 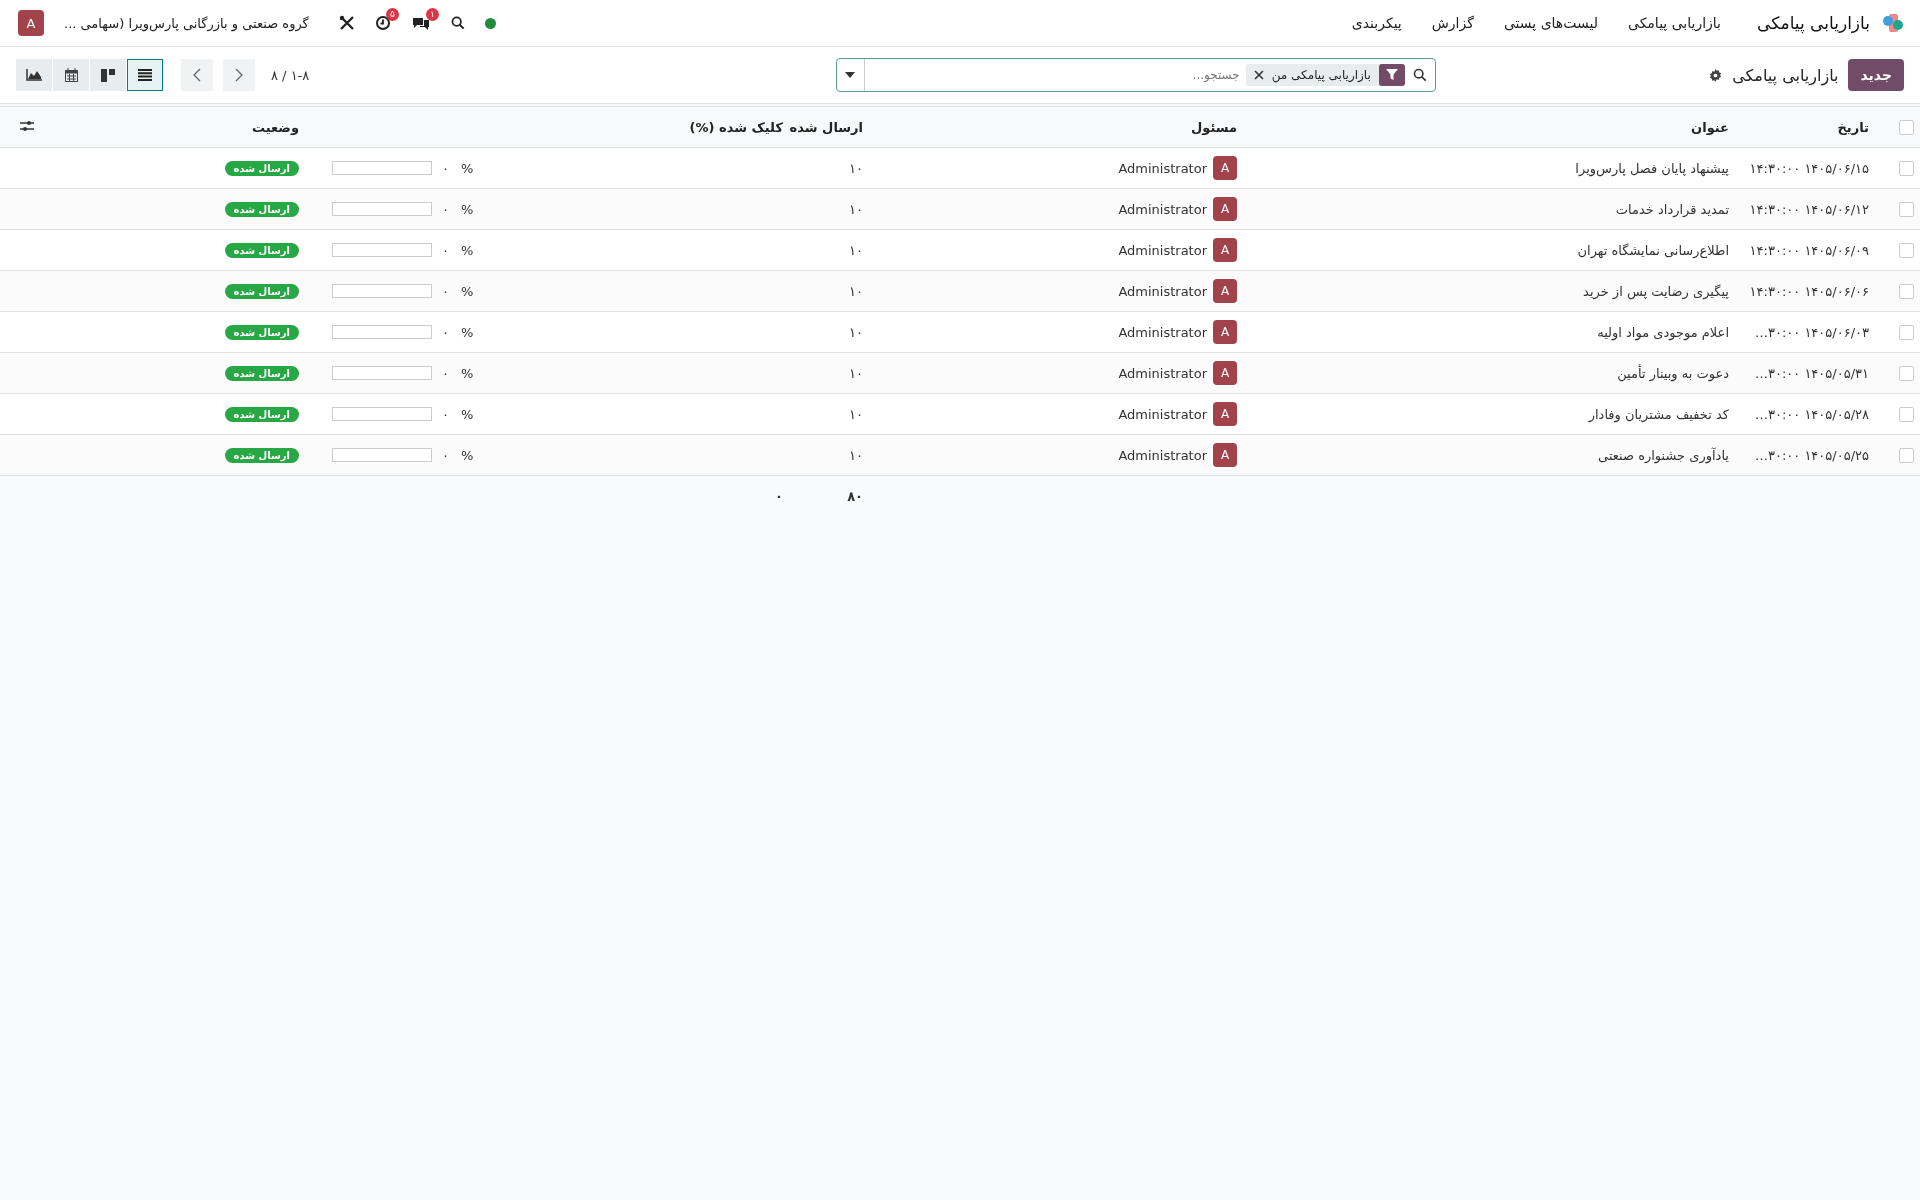 What do you see at coordinates (1452, 23) in the screenshot?
I see `menu-item: گزارش` at bounding box center [1452, 23].